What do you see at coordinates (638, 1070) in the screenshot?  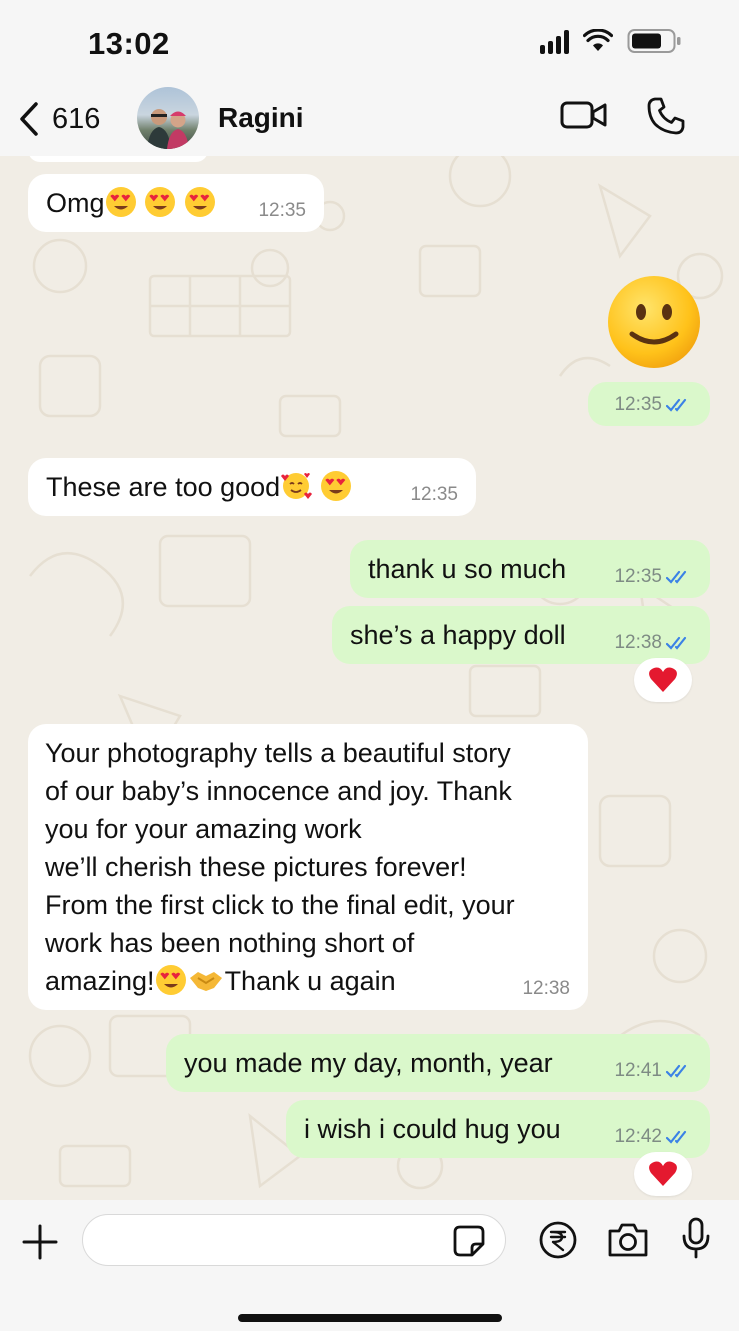 I see `message-time: 12:41` at bounding box center [638, 1070].